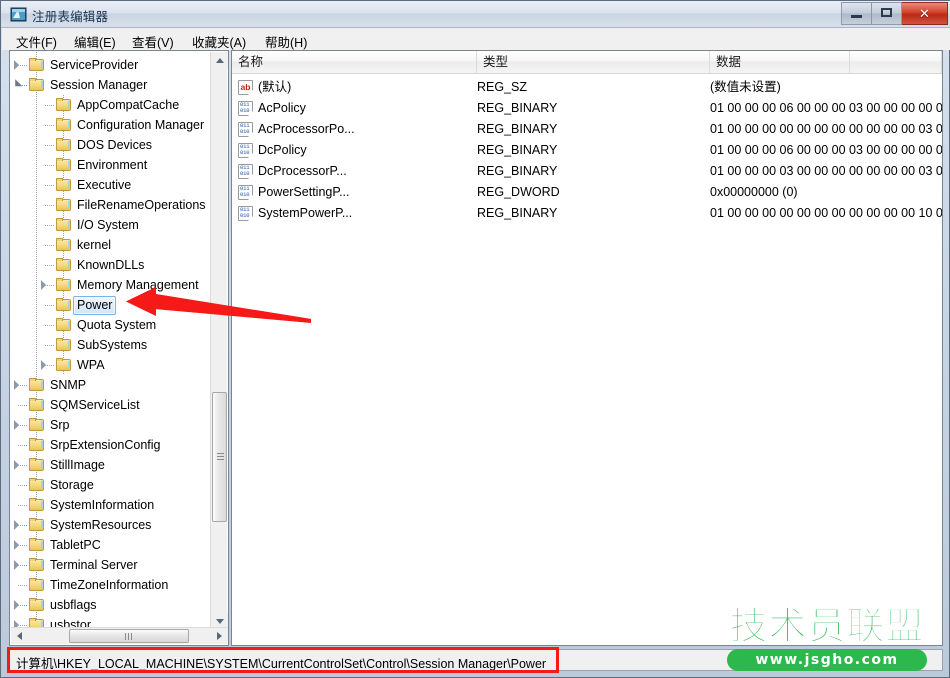  I want to click on tree-item-systemresources: SystemResources, so click(109, 525).